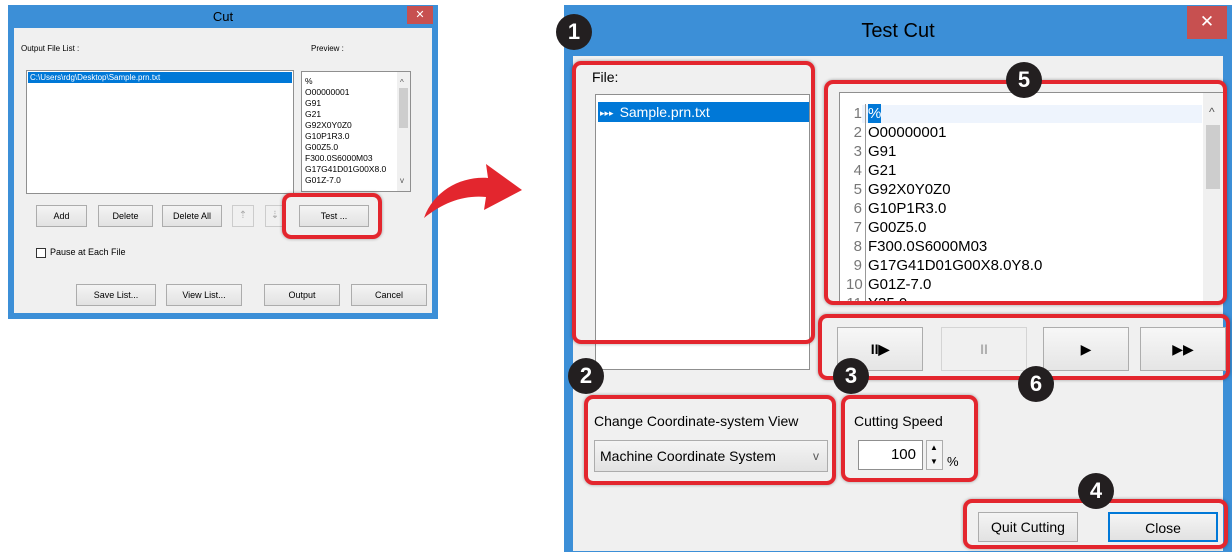 Image resolution: width=1232 pixels, height=552 pixels. What do you see at coordinates (327, 92) in the screenshot?
I see `preview-line: O00000001` at bounding box center [327, 92].